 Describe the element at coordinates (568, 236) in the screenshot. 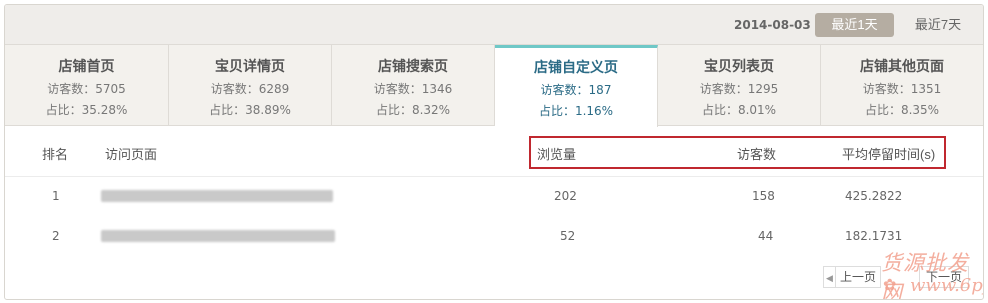

I see `cell-pageviews: 52` at that location.